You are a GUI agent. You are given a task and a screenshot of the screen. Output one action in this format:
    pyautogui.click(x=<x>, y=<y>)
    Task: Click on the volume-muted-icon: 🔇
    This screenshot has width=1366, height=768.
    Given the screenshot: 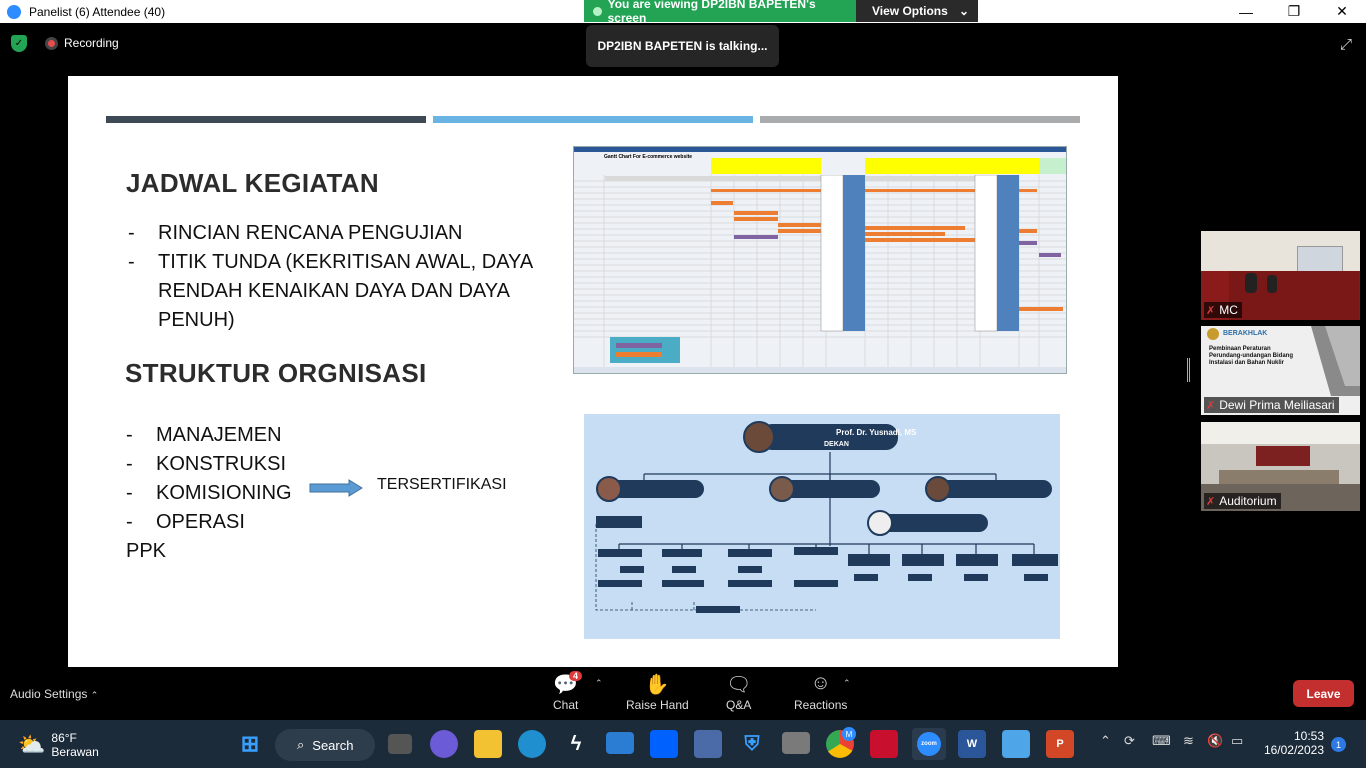 What is the action you would take?
    pyautogui.click(x=1215, y=741)
    